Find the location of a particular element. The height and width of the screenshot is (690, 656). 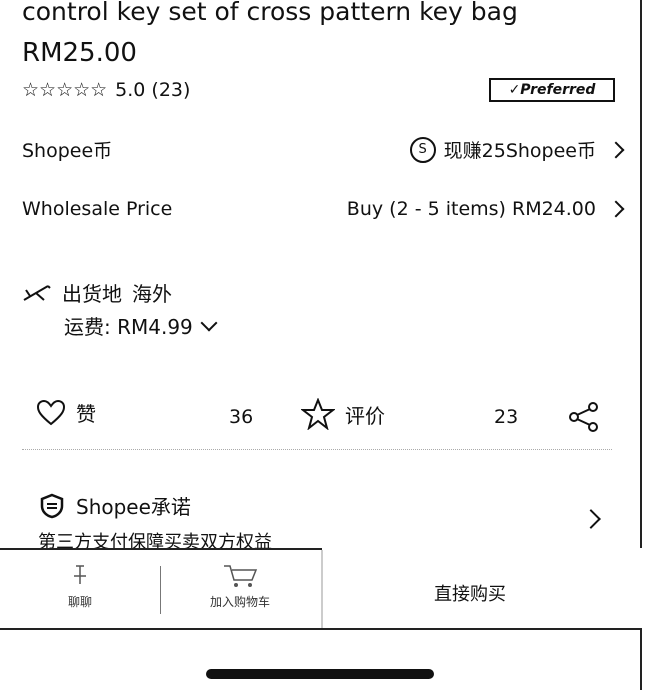

ship-from-label: 出货地 is located at coordinates (92, 294).